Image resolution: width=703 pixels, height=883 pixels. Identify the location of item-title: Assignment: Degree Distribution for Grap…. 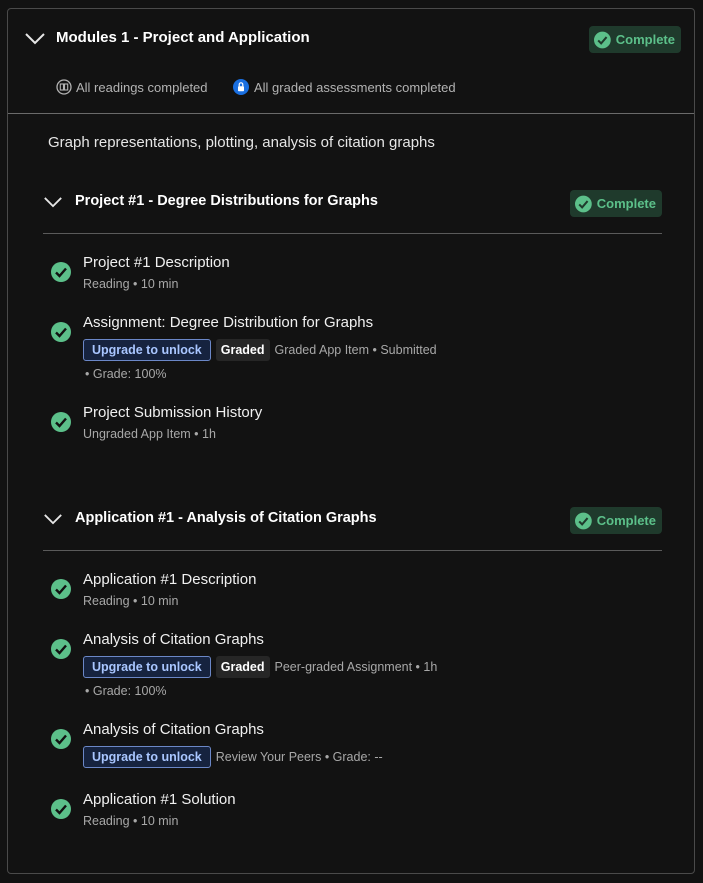
(228, 322).